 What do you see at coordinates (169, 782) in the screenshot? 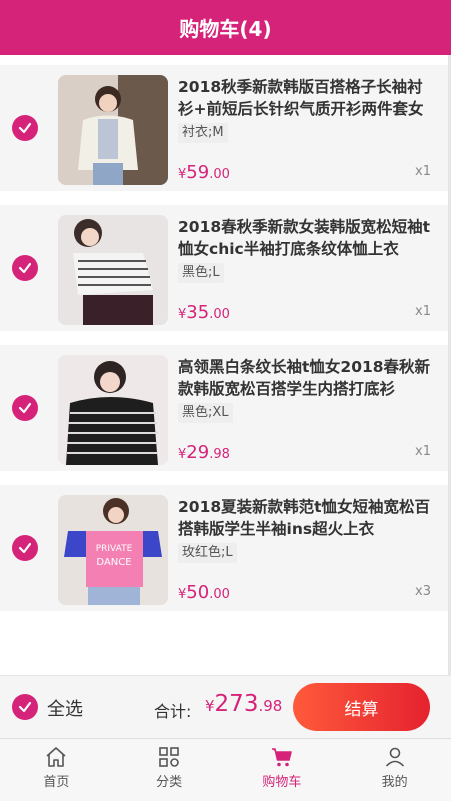
I see `tab-label: 分类` at bounding box center [169, 782].